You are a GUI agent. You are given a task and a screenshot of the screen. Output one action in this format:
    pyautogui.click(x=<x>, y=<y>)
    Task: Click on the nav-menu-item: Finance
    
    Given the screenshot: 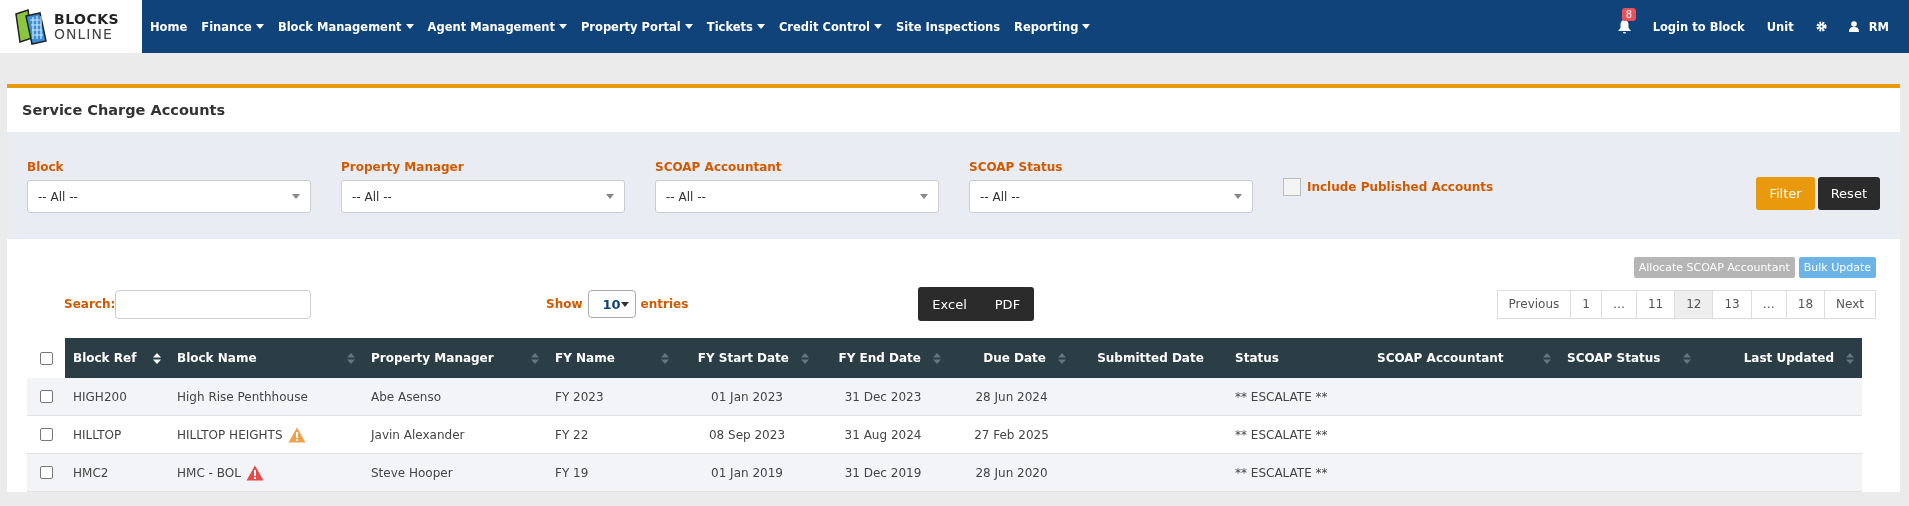 What is the action you would take?
    pyautogui.click(x=232, y=26)
    